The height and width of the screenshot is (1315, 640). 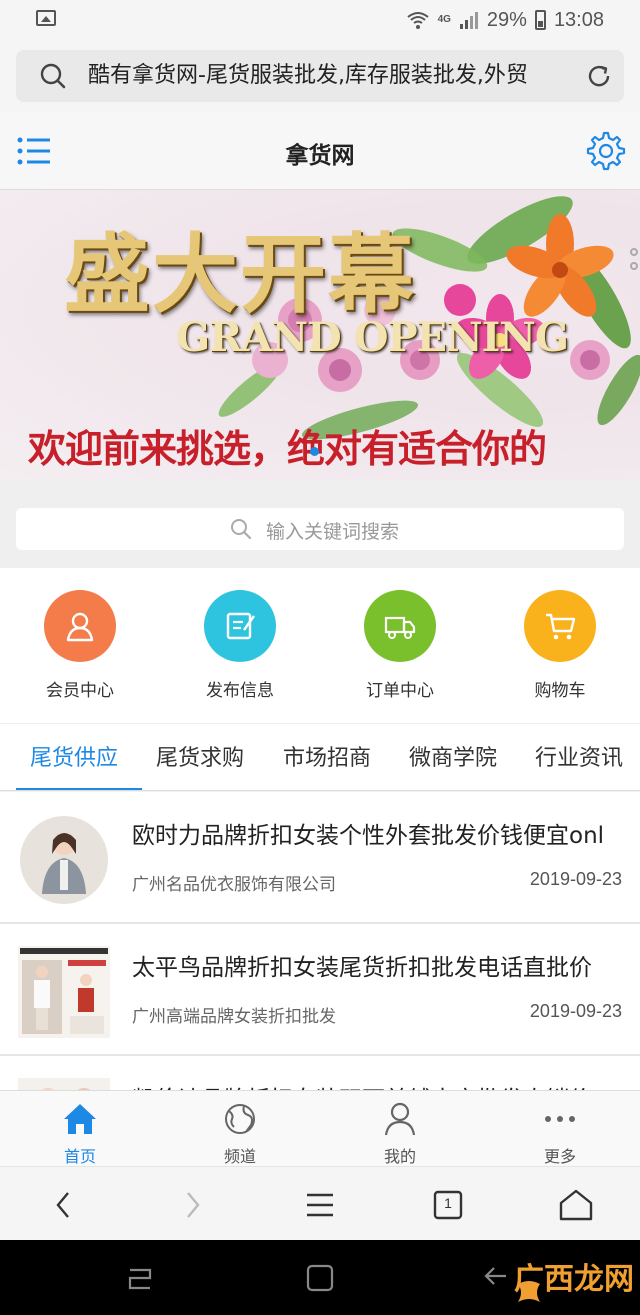 I want to click on page-title-url: 酷有拿货网-尾货服装批发,库存服装批发,外贸, so click(x=328, y=76).